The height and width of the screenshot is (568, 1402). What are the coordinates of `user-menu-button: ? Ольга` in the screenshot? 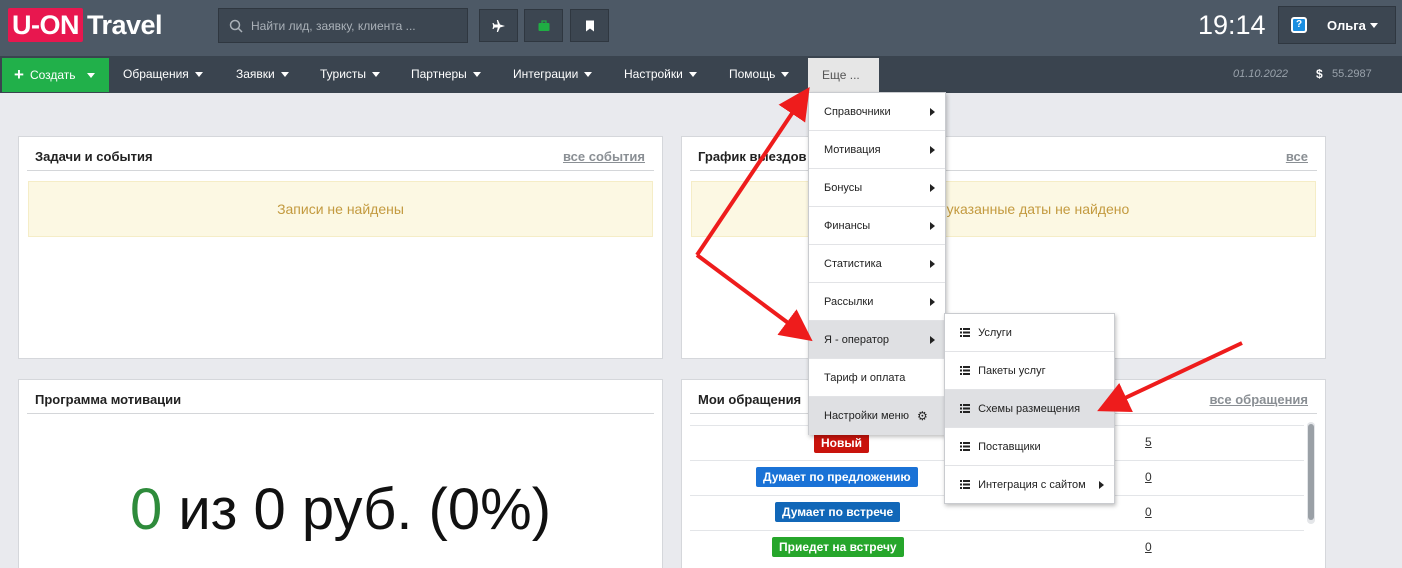 It's located at (1337, 25).